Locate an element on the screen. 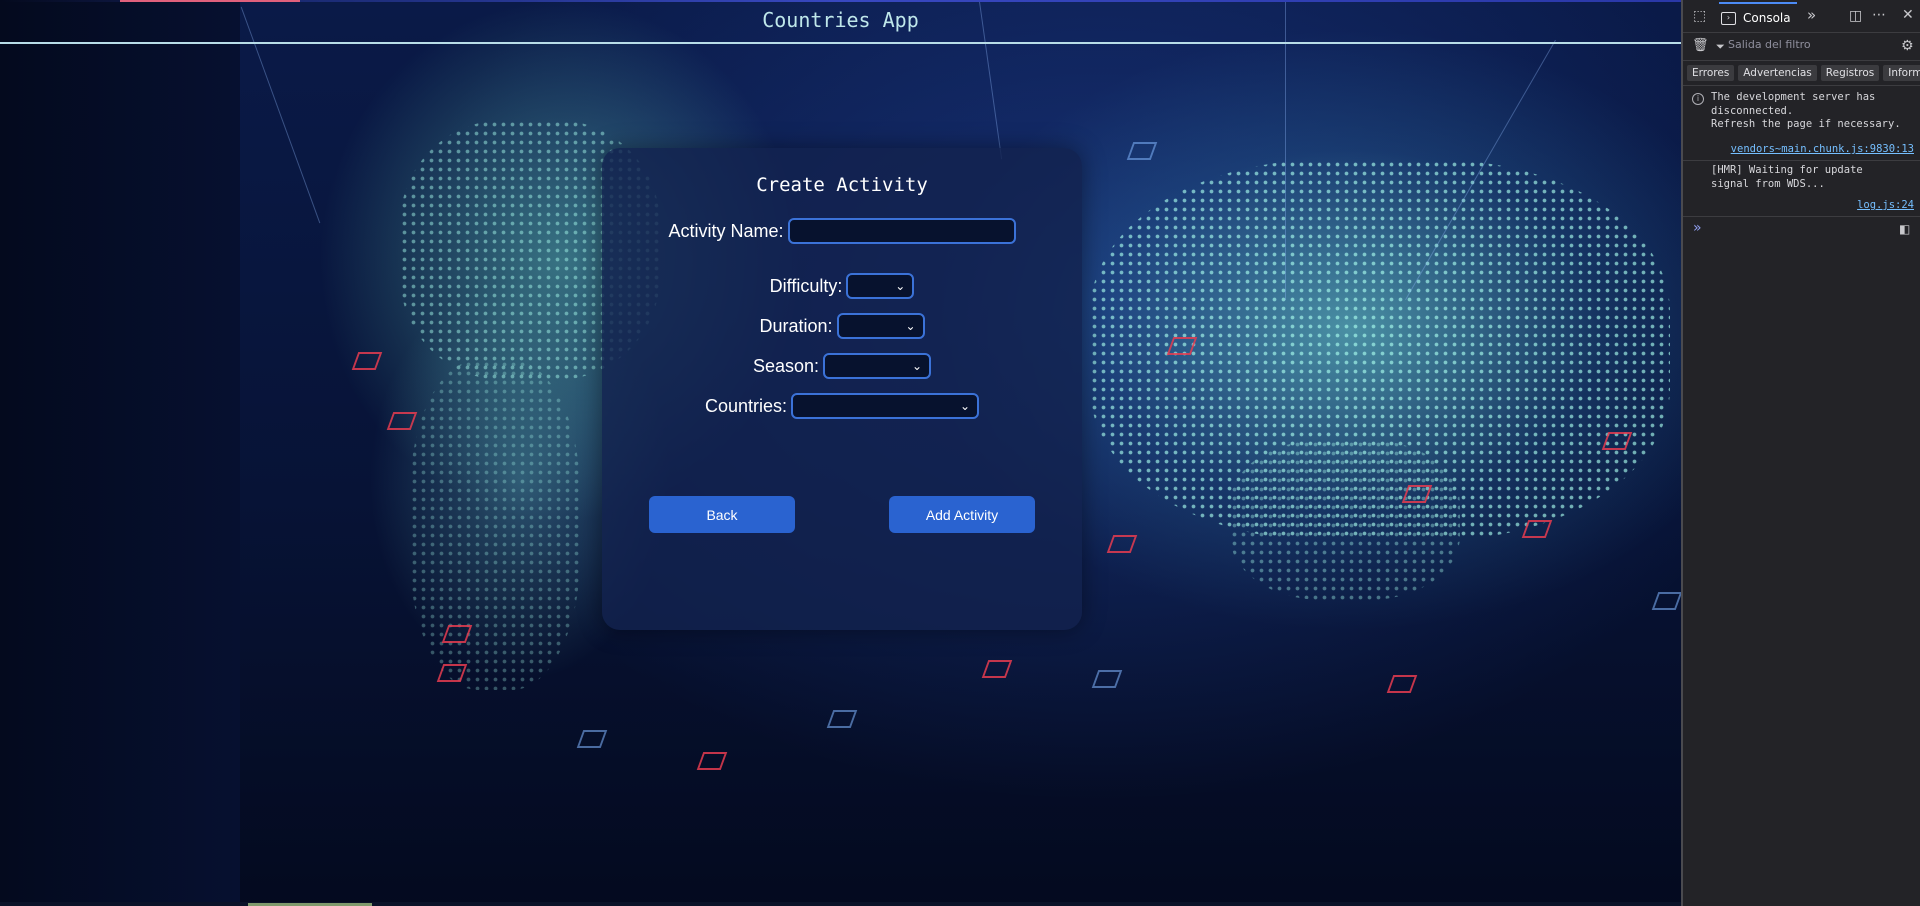 The height and width of the screenshot is (906, 1920). log-level-filters: ErroresAdvertenciasRegistrosInformación is located at coordinates (1801, 73).